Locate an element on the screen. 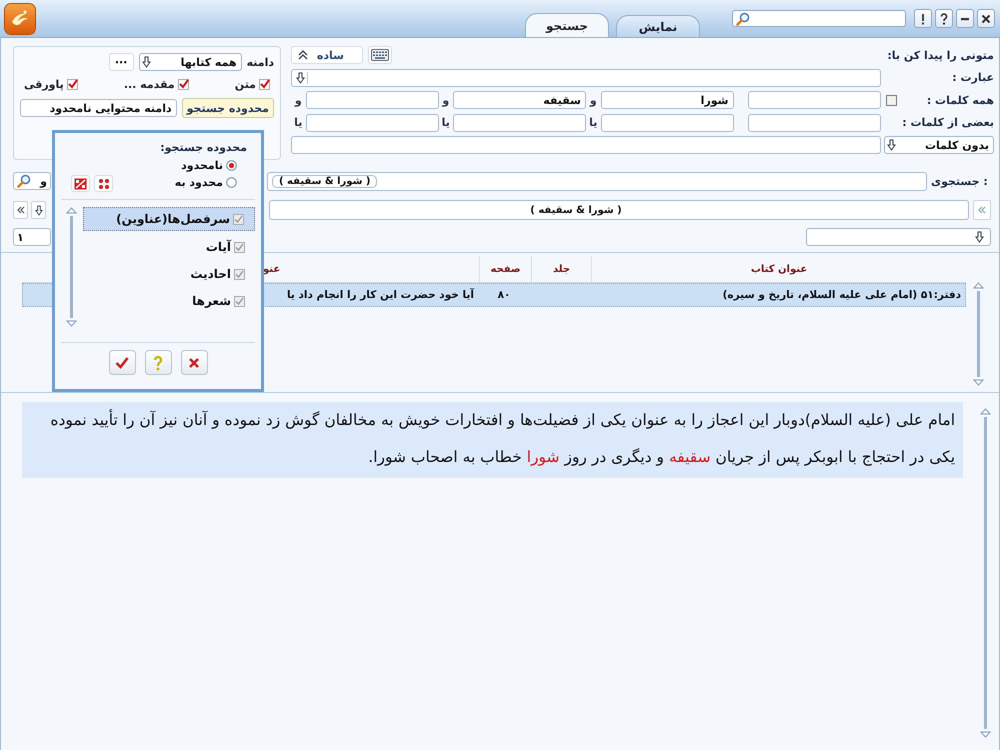 The image size is (1000, 750). page-field: ۱ is located at coordinates (32, 237).